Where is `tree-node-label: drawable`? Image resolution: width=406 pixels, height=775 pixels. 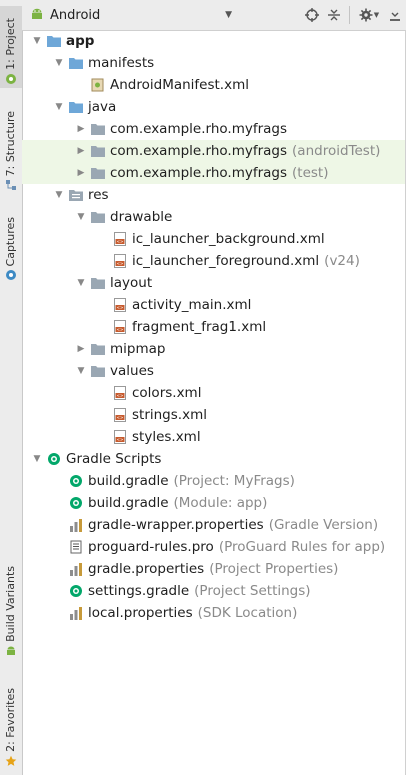 tree-node-label: drawable is located at coordinates (141, 217).